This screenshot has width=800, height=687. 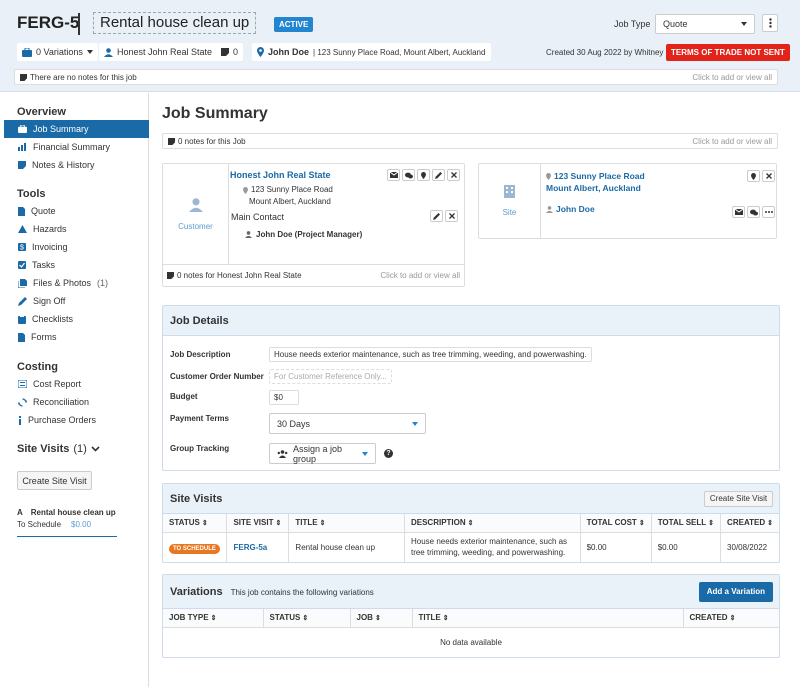 I want to click on user-icon, so click(x=195, y=204).